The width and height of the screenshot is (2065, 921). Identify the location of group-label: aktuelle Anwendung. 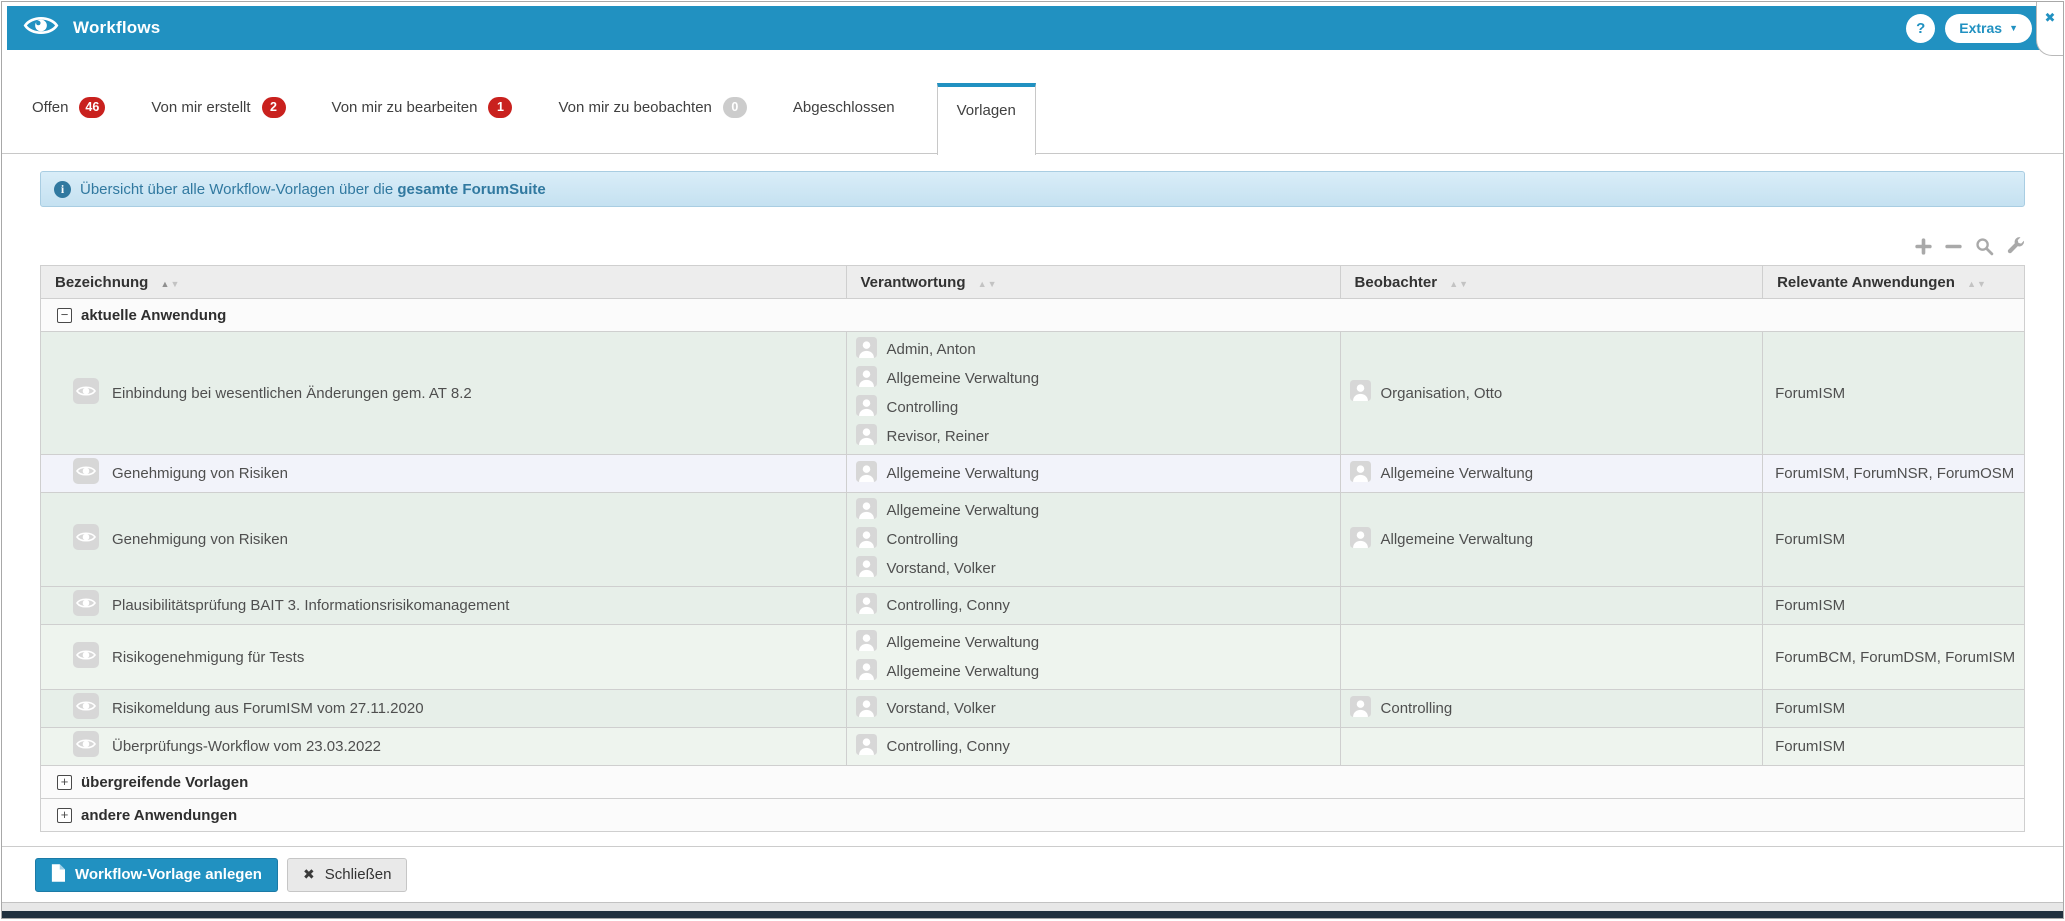
(154, 315).